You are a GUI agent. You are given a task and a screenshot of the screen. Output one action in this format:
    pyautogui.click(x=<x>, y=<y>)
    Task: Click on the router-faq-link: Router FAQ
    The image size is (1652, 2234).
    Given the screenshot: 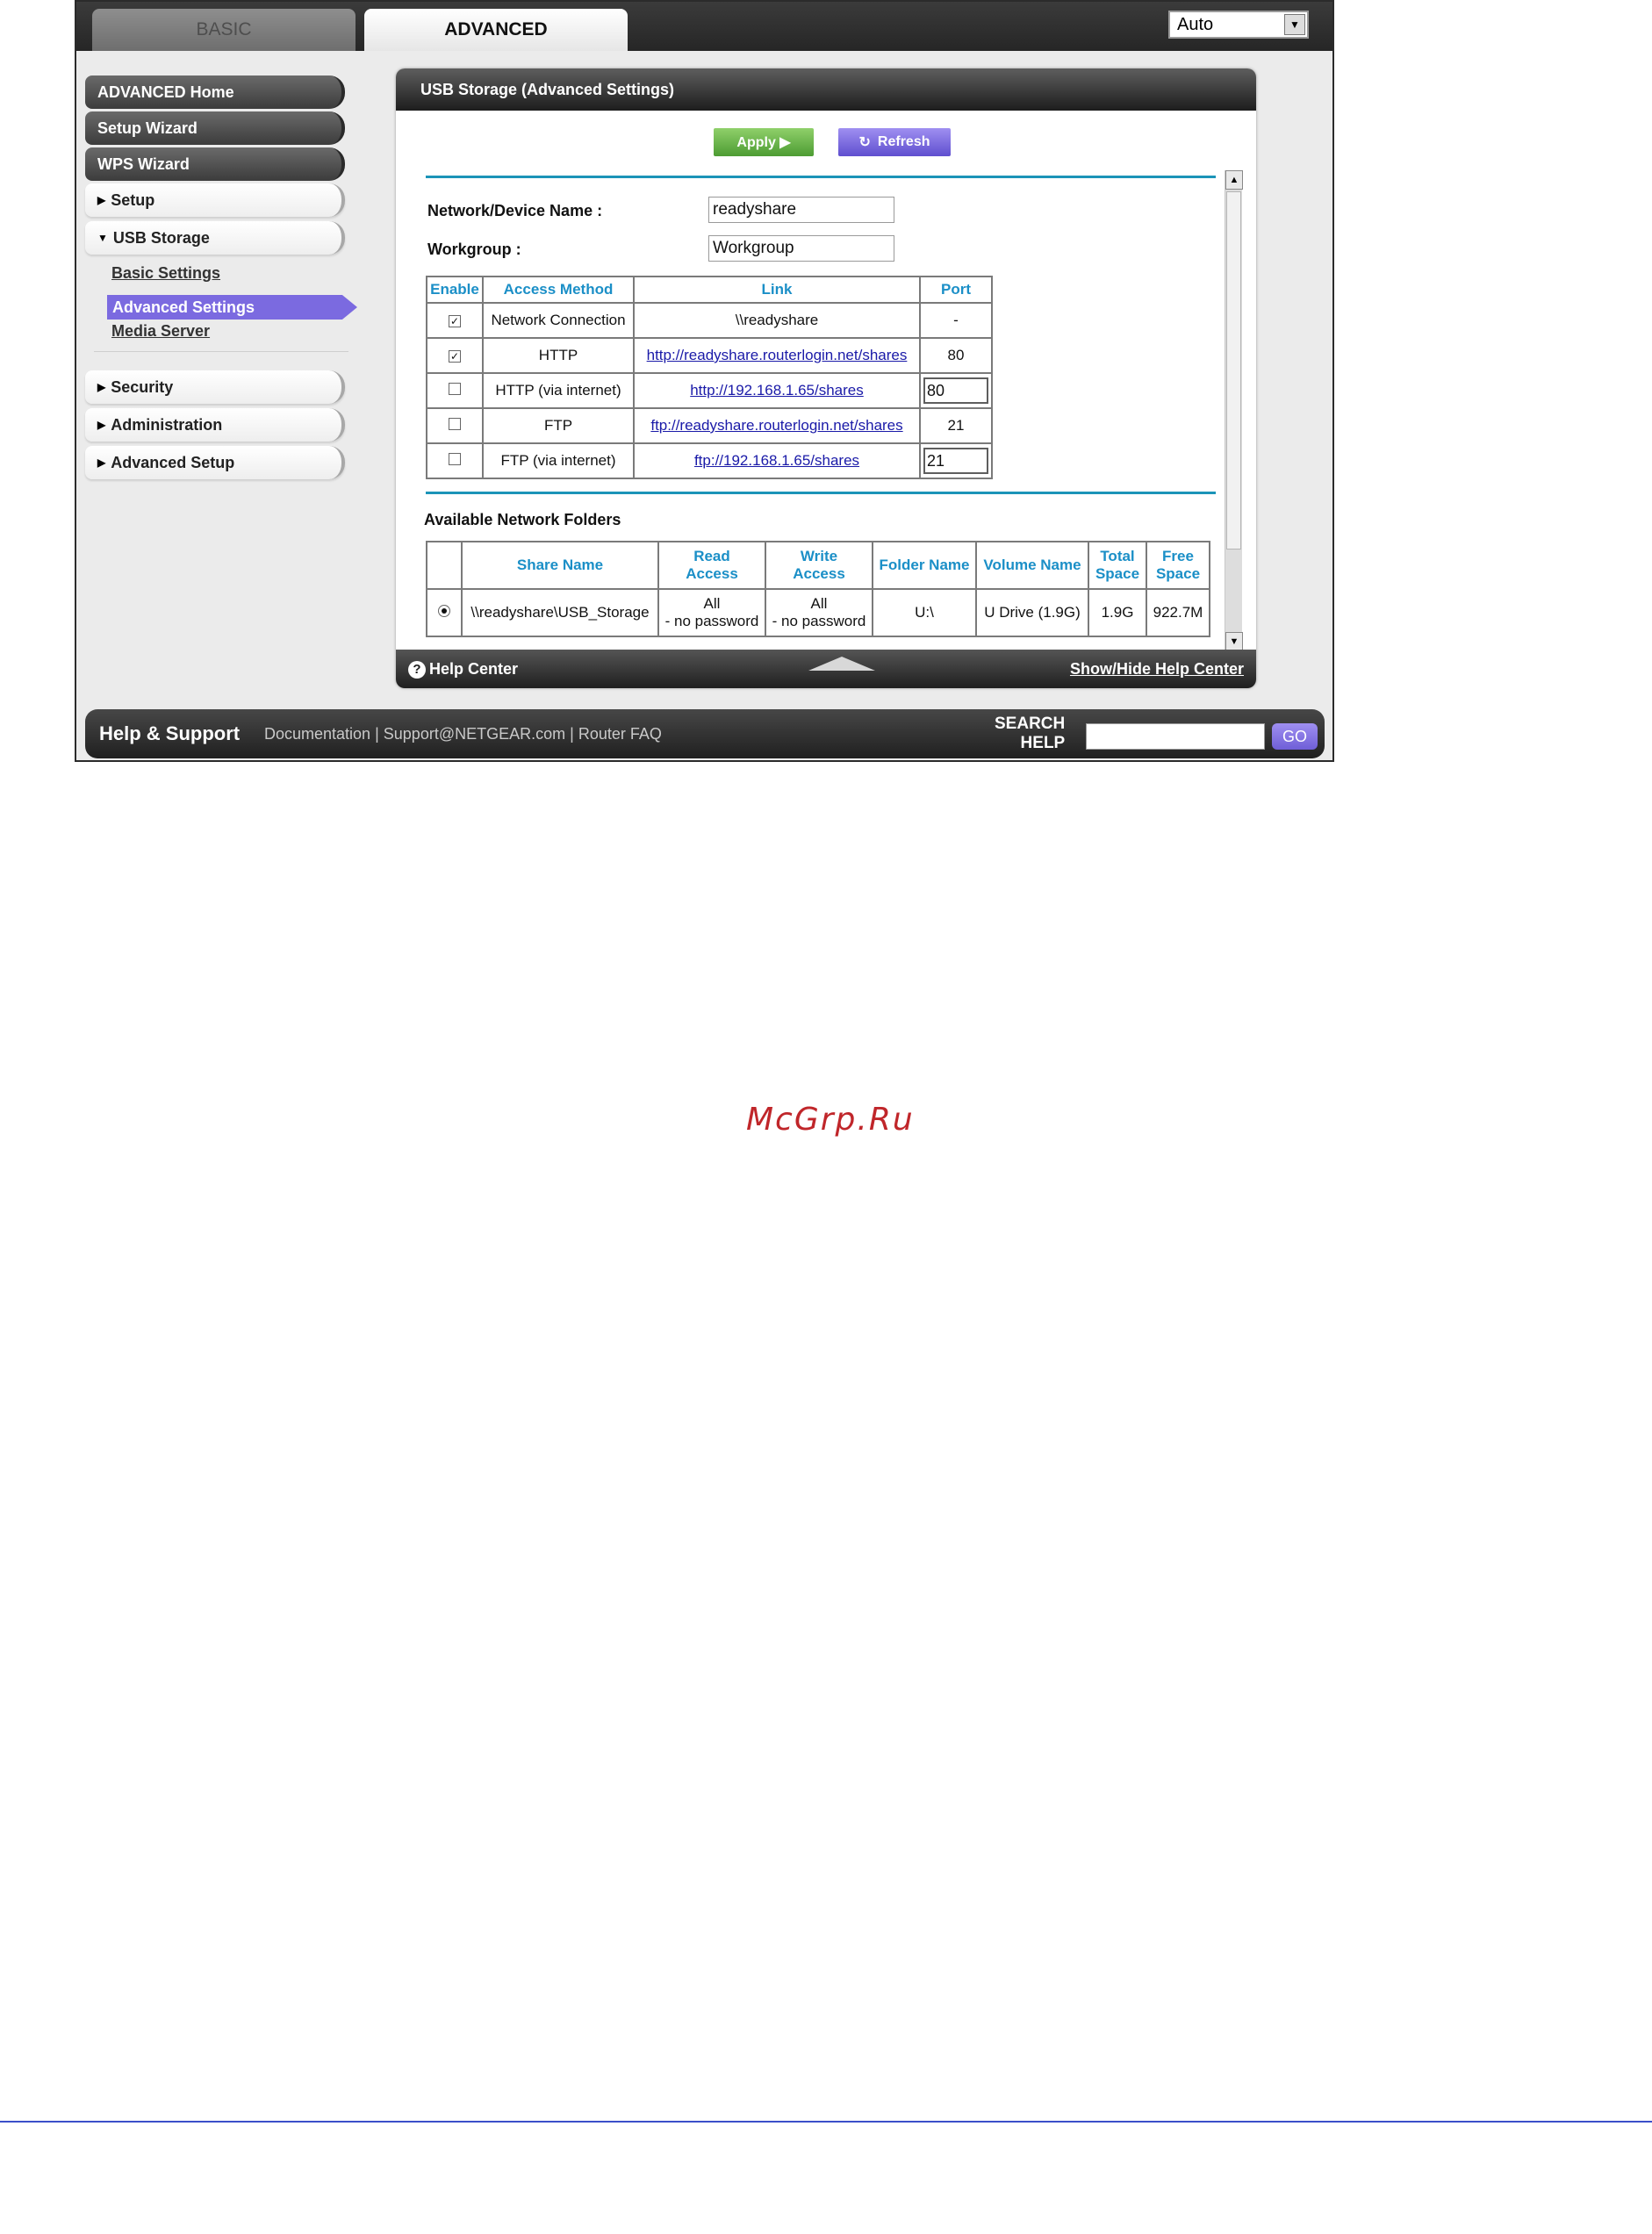 What is the action you would take?
    pyautogui.click(x=620, y=734)
    